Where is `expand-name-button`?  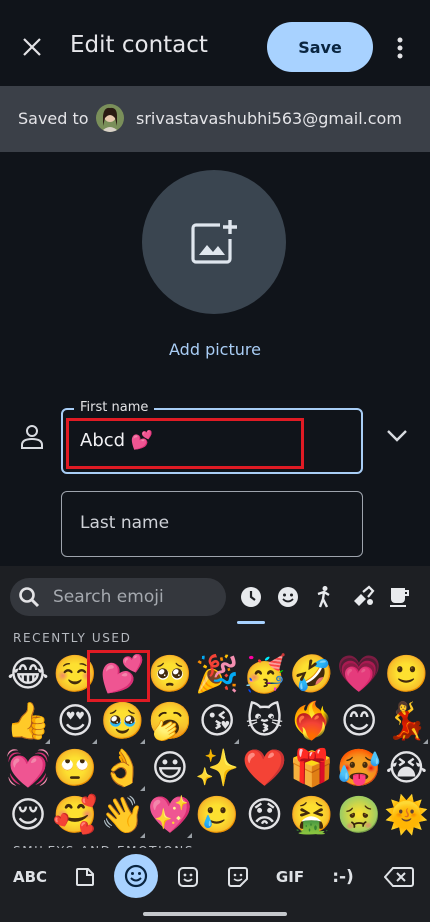
expand-name-button is located at coordinates (397, 435).